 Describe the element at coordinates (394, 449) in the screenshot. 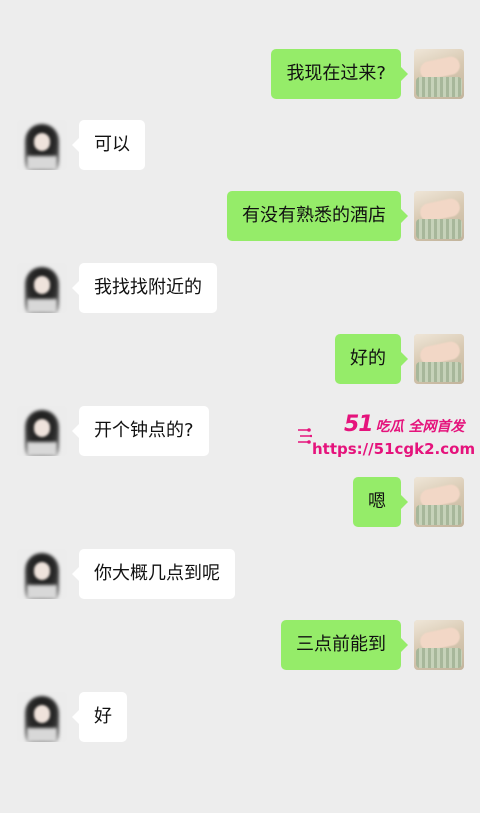

I see `watermark-url: https://51cgk2.com` at that location.